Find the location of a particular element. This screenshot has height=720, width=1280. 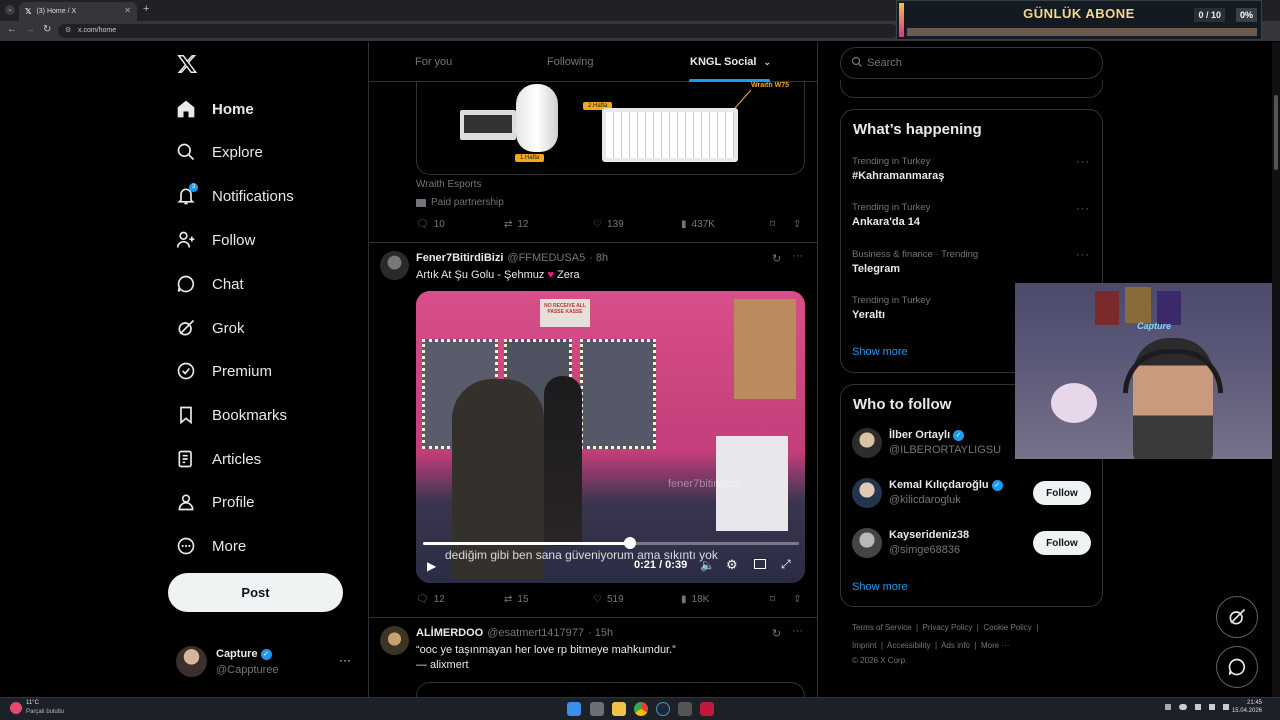

file-explorer-icon is located at coordinates (619, 709).